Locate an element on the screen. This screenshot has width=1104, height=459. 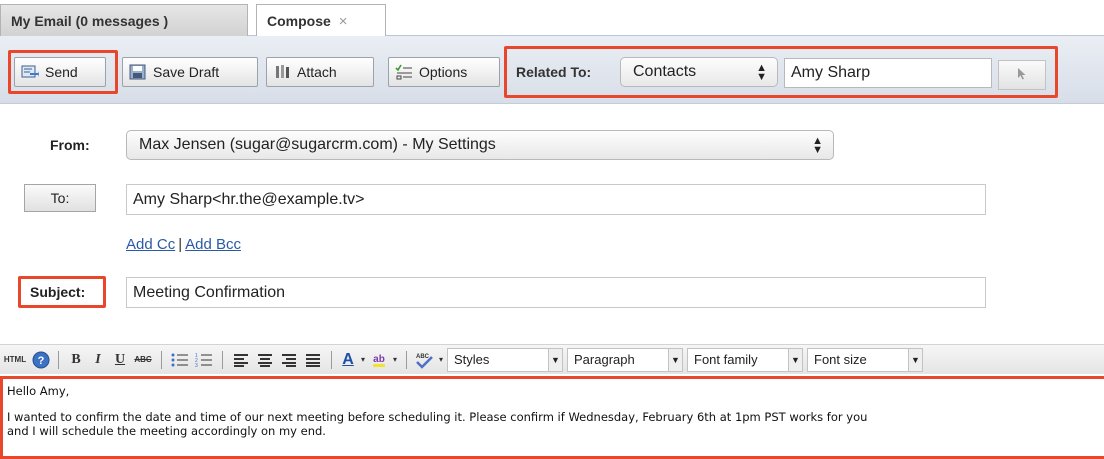
html-button: HTML is located at coordinates (15, 360).